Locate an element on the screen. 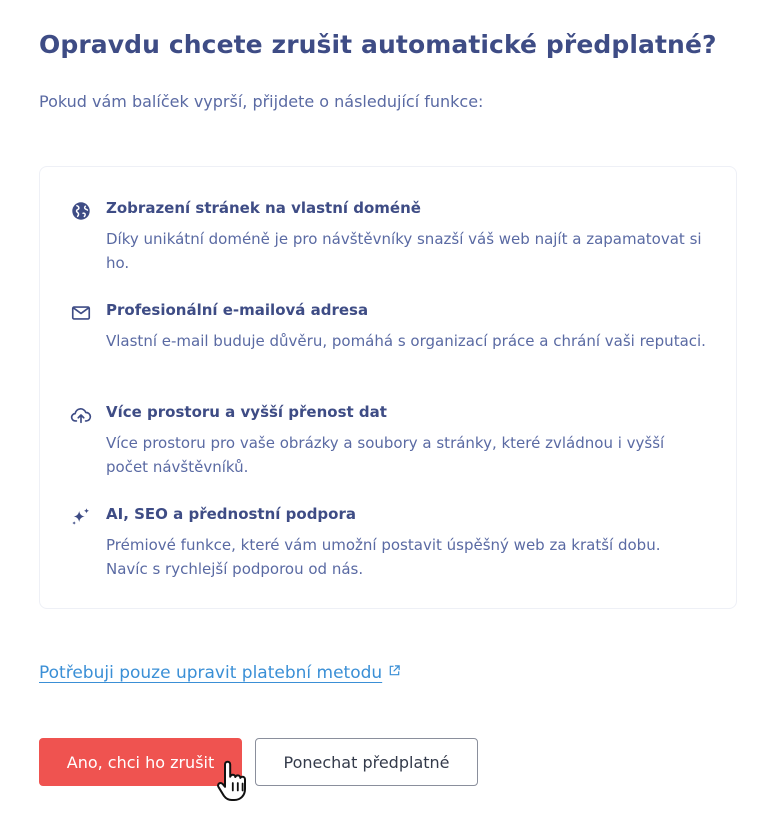 This screenshot has width=778, height=821. edit-payment-method-link: Potřebuji pouze upravit platební metodu is located at coordinates (220, 672).